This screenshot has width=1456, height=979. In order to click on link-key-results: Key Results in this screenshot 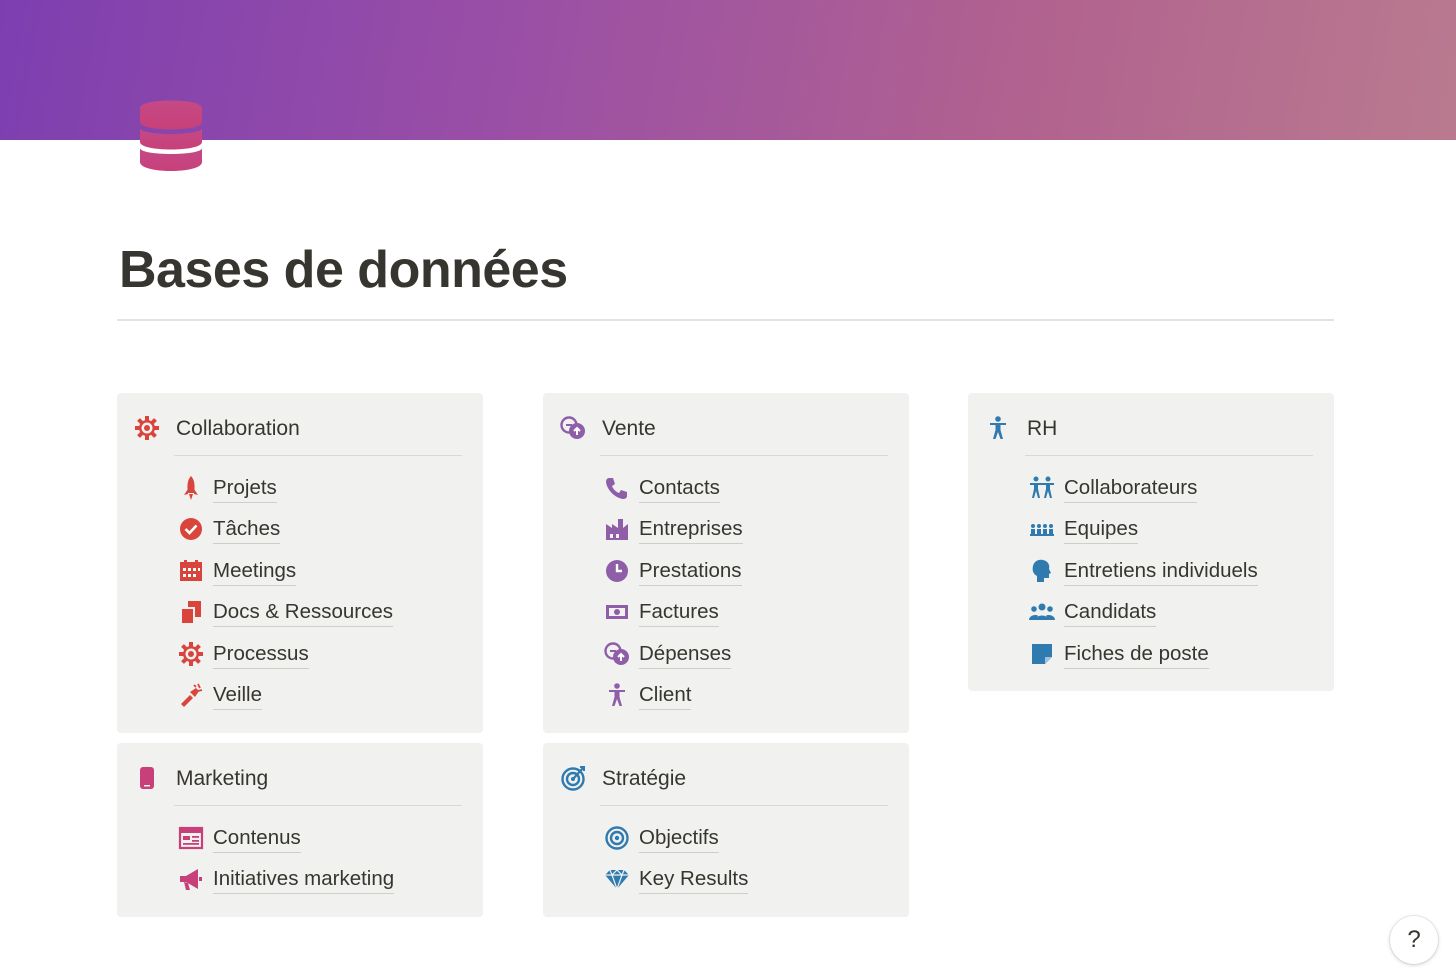, I will do `click(746, 880)`.